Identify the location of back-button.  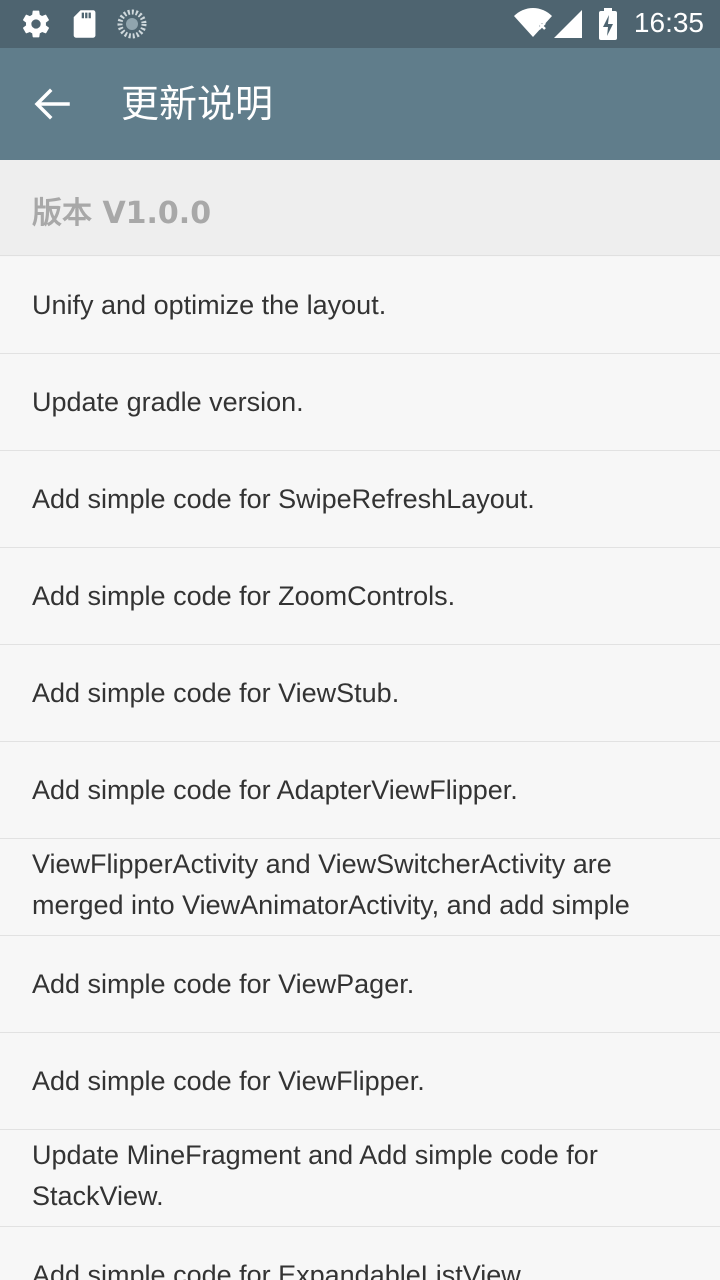
(52, 104).